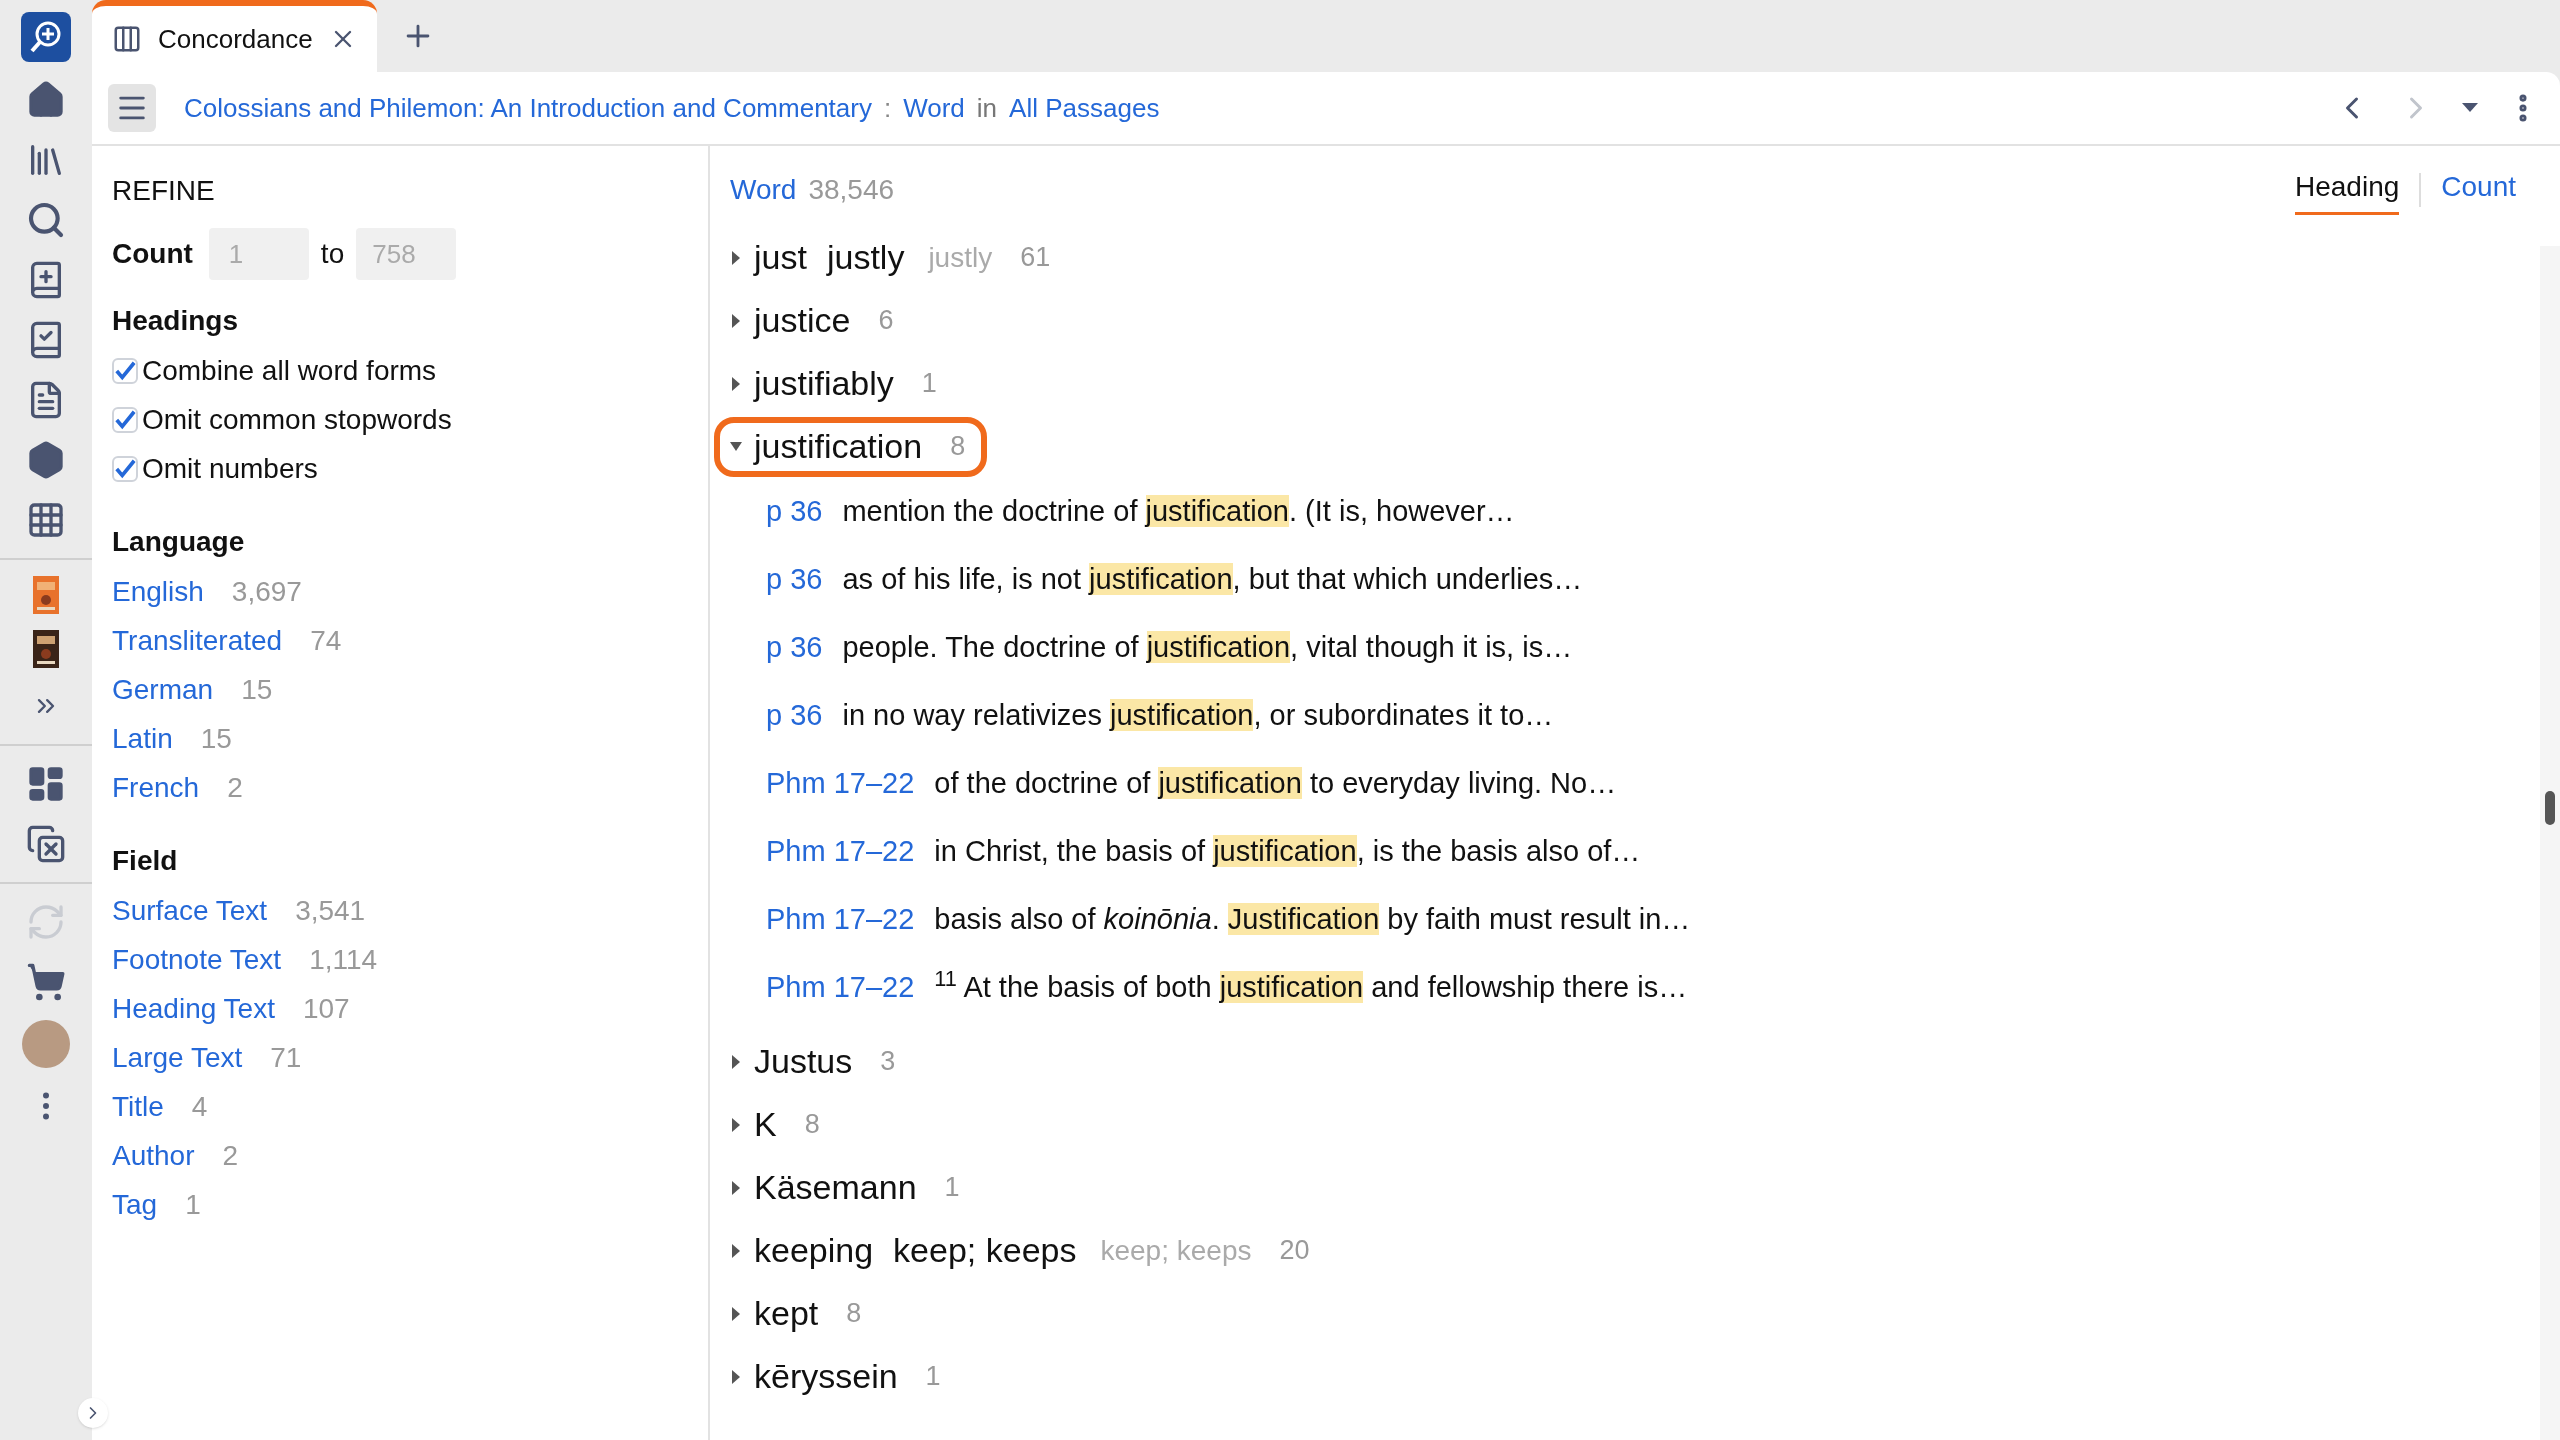 This screenshot has width=2560, height=1440. What do you see at coordinates (814, 1250) in the screenshot?
I see `entry-word: keeping` at bounding box center [814, 1250].